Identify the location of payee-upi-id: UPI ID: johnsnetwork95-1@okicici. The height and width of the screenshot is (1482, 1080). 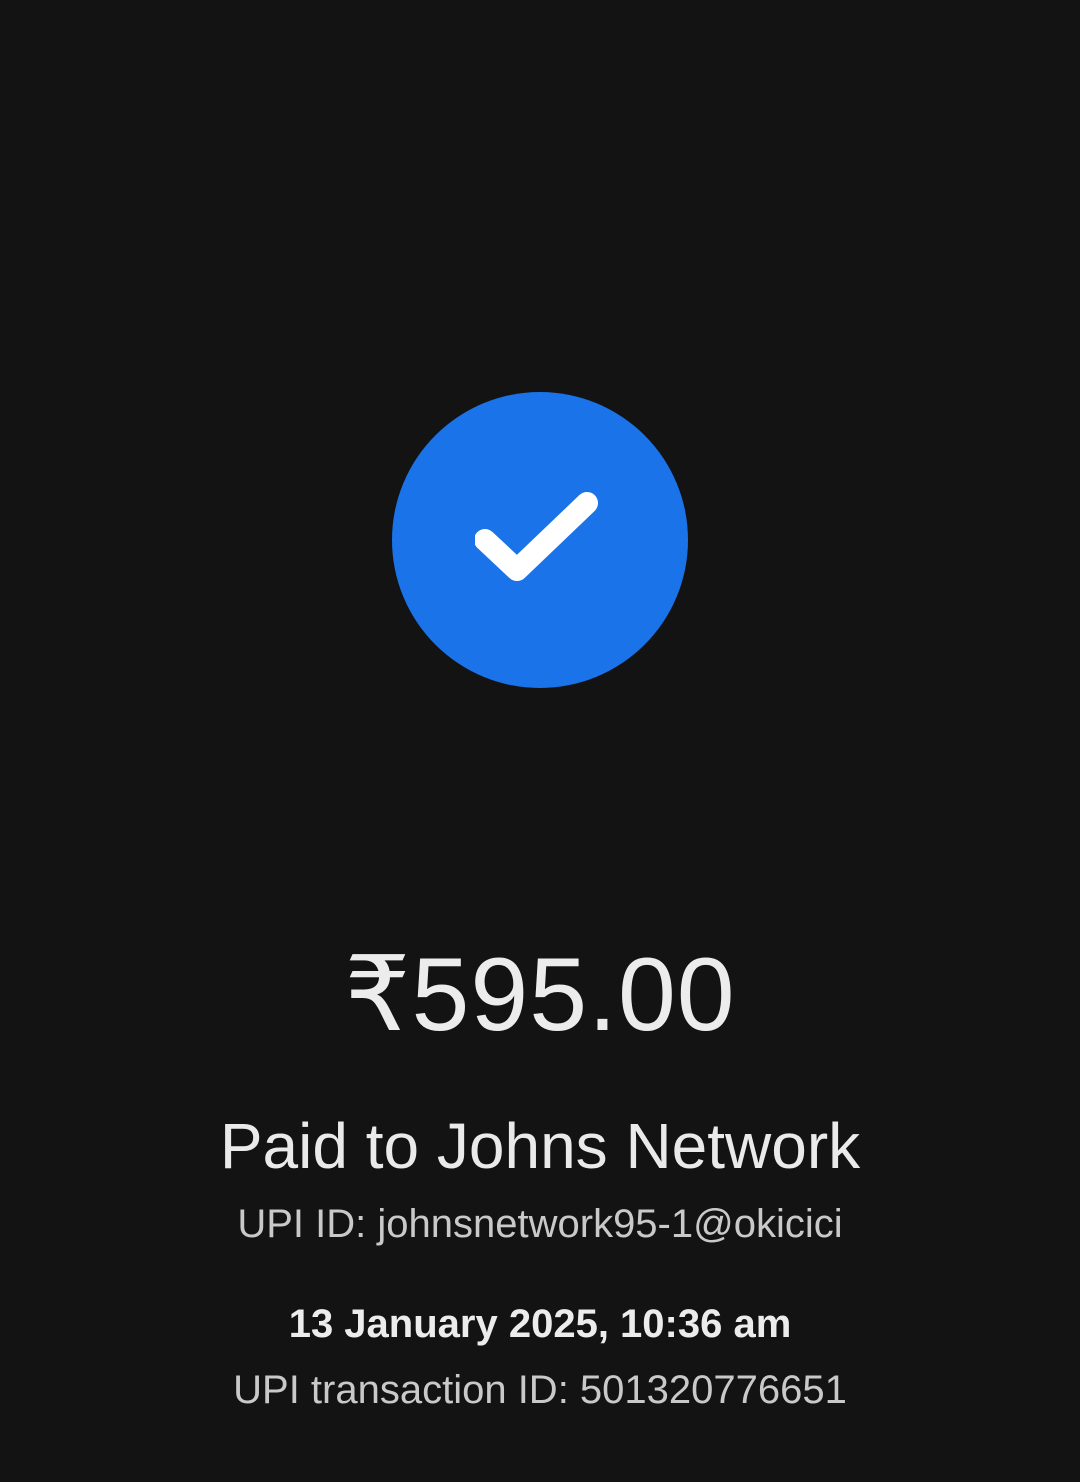
(540, 1224).